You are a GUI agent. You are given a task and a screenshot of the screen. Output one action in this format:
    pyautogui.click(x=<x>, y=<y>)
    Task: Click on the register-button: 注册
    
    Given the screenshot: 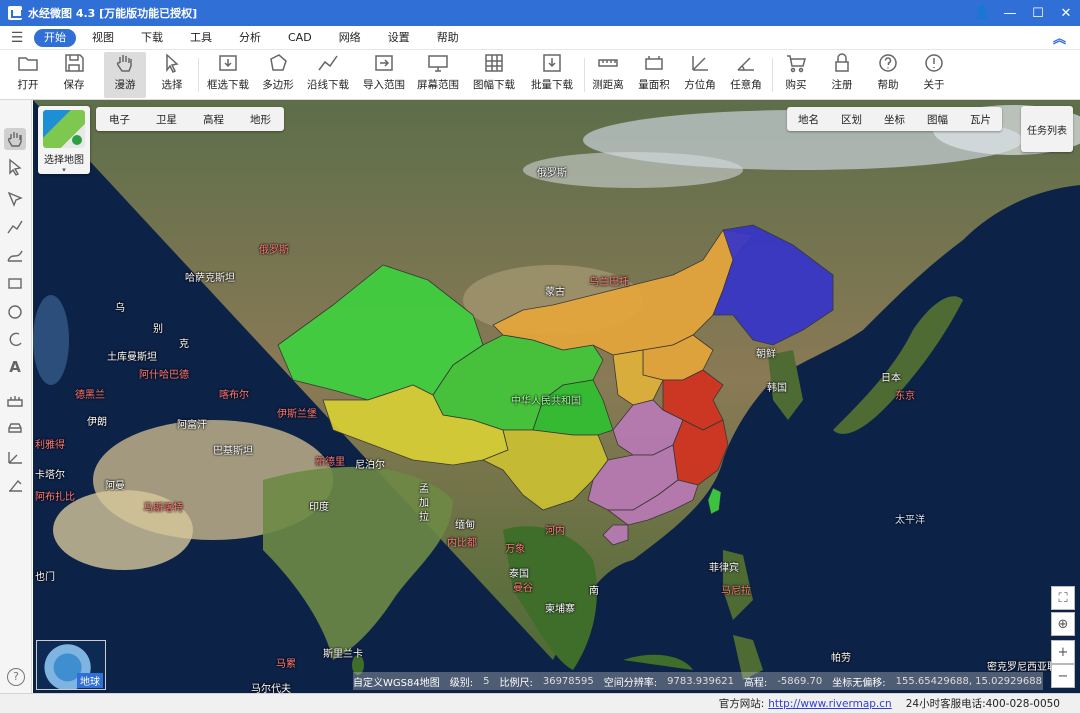 What is the action you would take?
    pyautogui.click(x=842, y=75)
    